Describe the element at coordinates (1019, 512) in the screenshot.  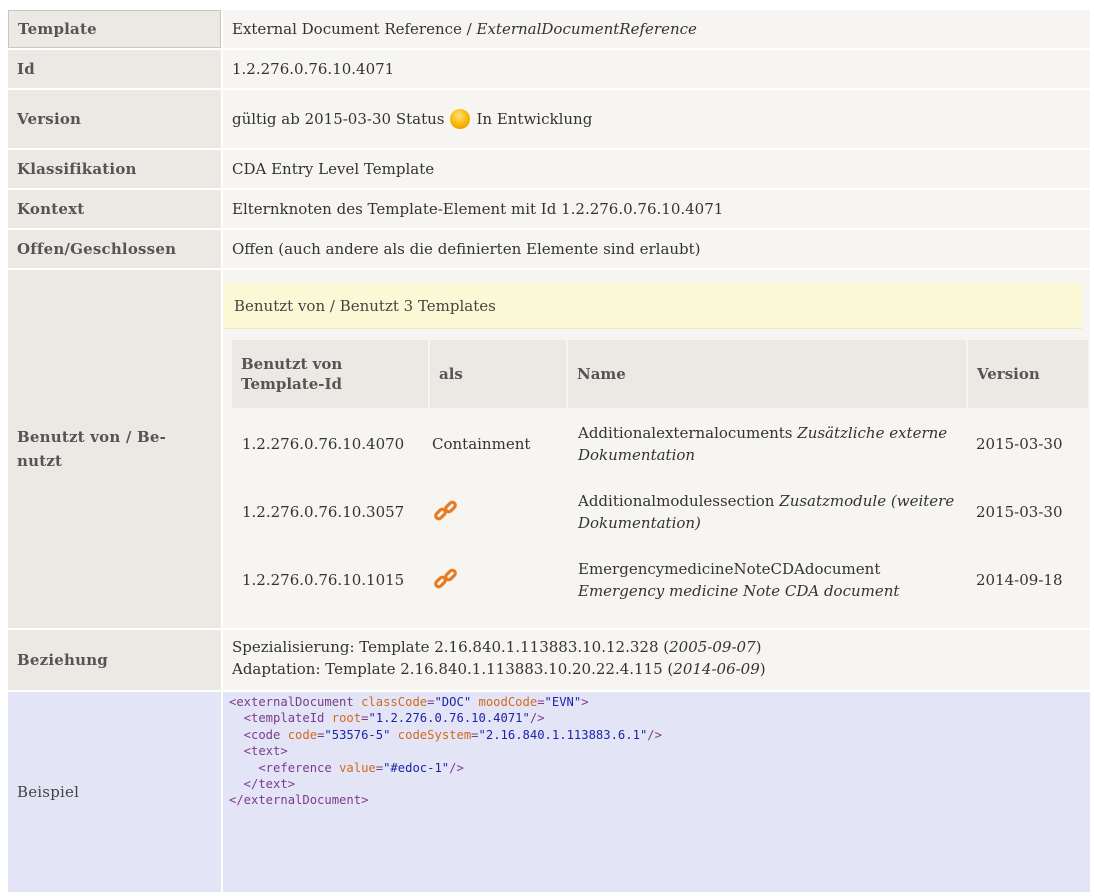
I see `usedby-version-2: 2015-03-30` at that location.